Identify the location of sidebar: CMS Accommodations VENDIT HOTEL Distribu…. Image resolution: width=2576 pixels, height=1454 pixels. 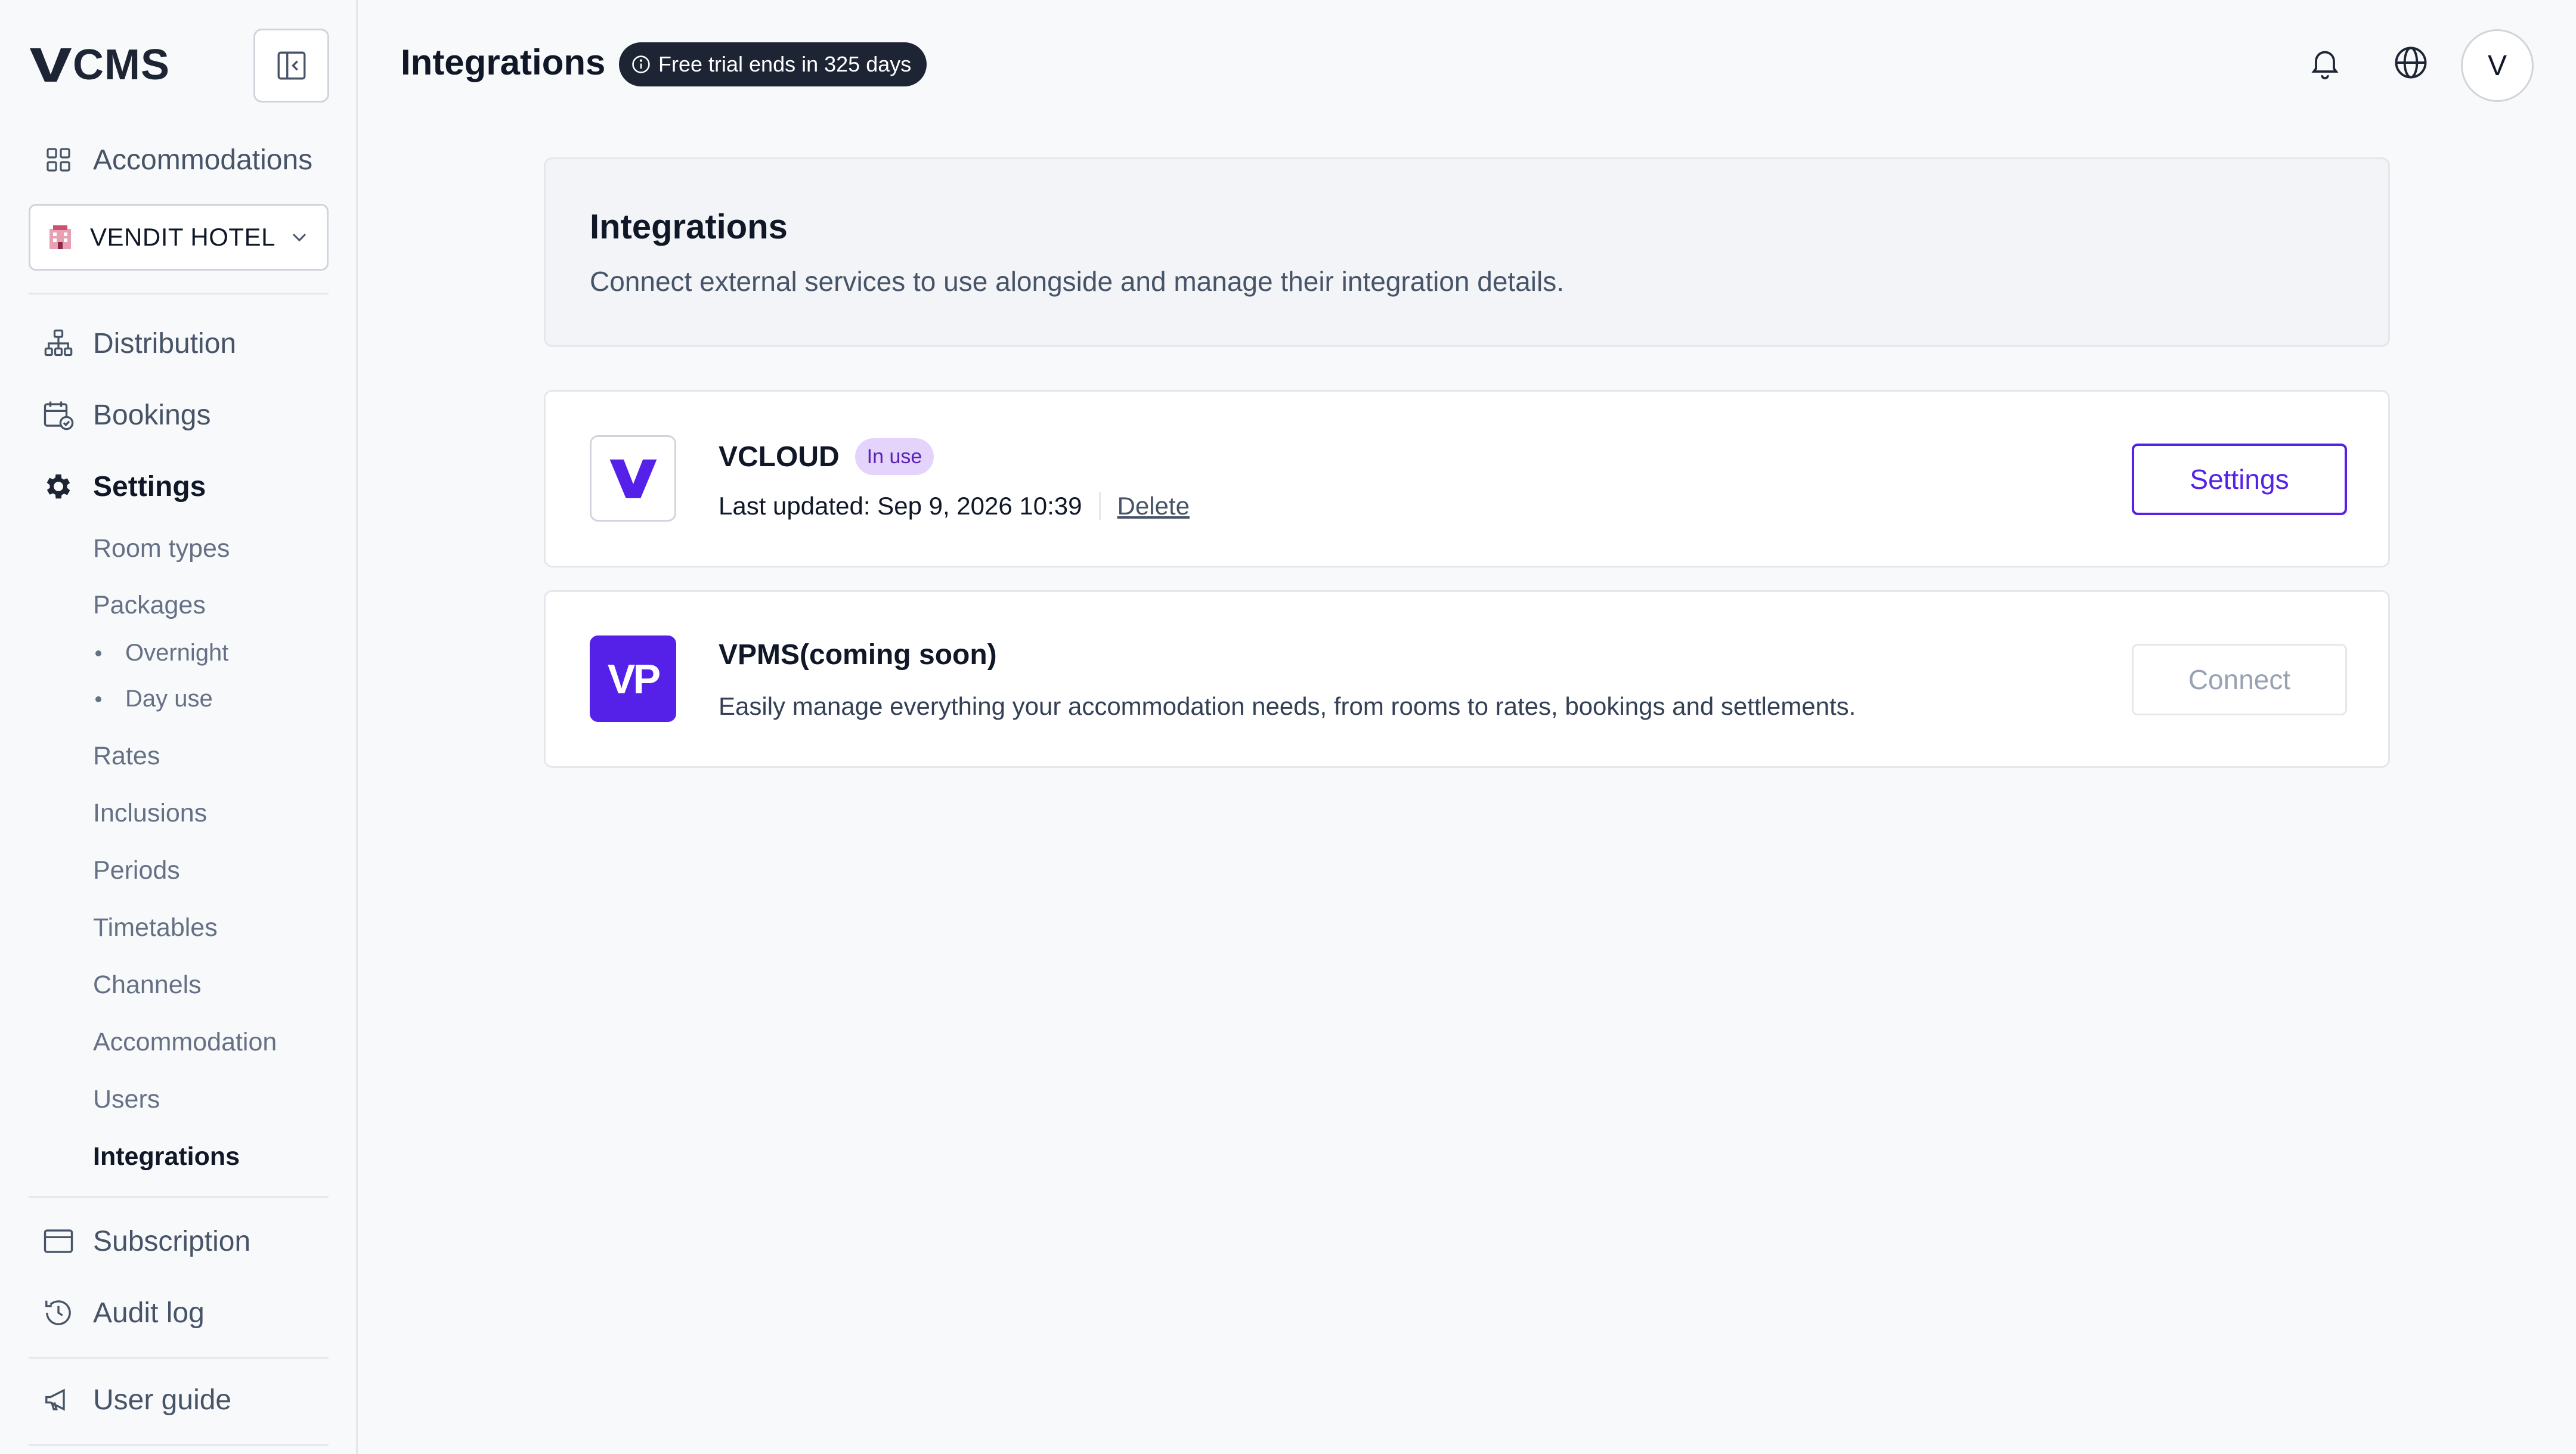
(179, 727).